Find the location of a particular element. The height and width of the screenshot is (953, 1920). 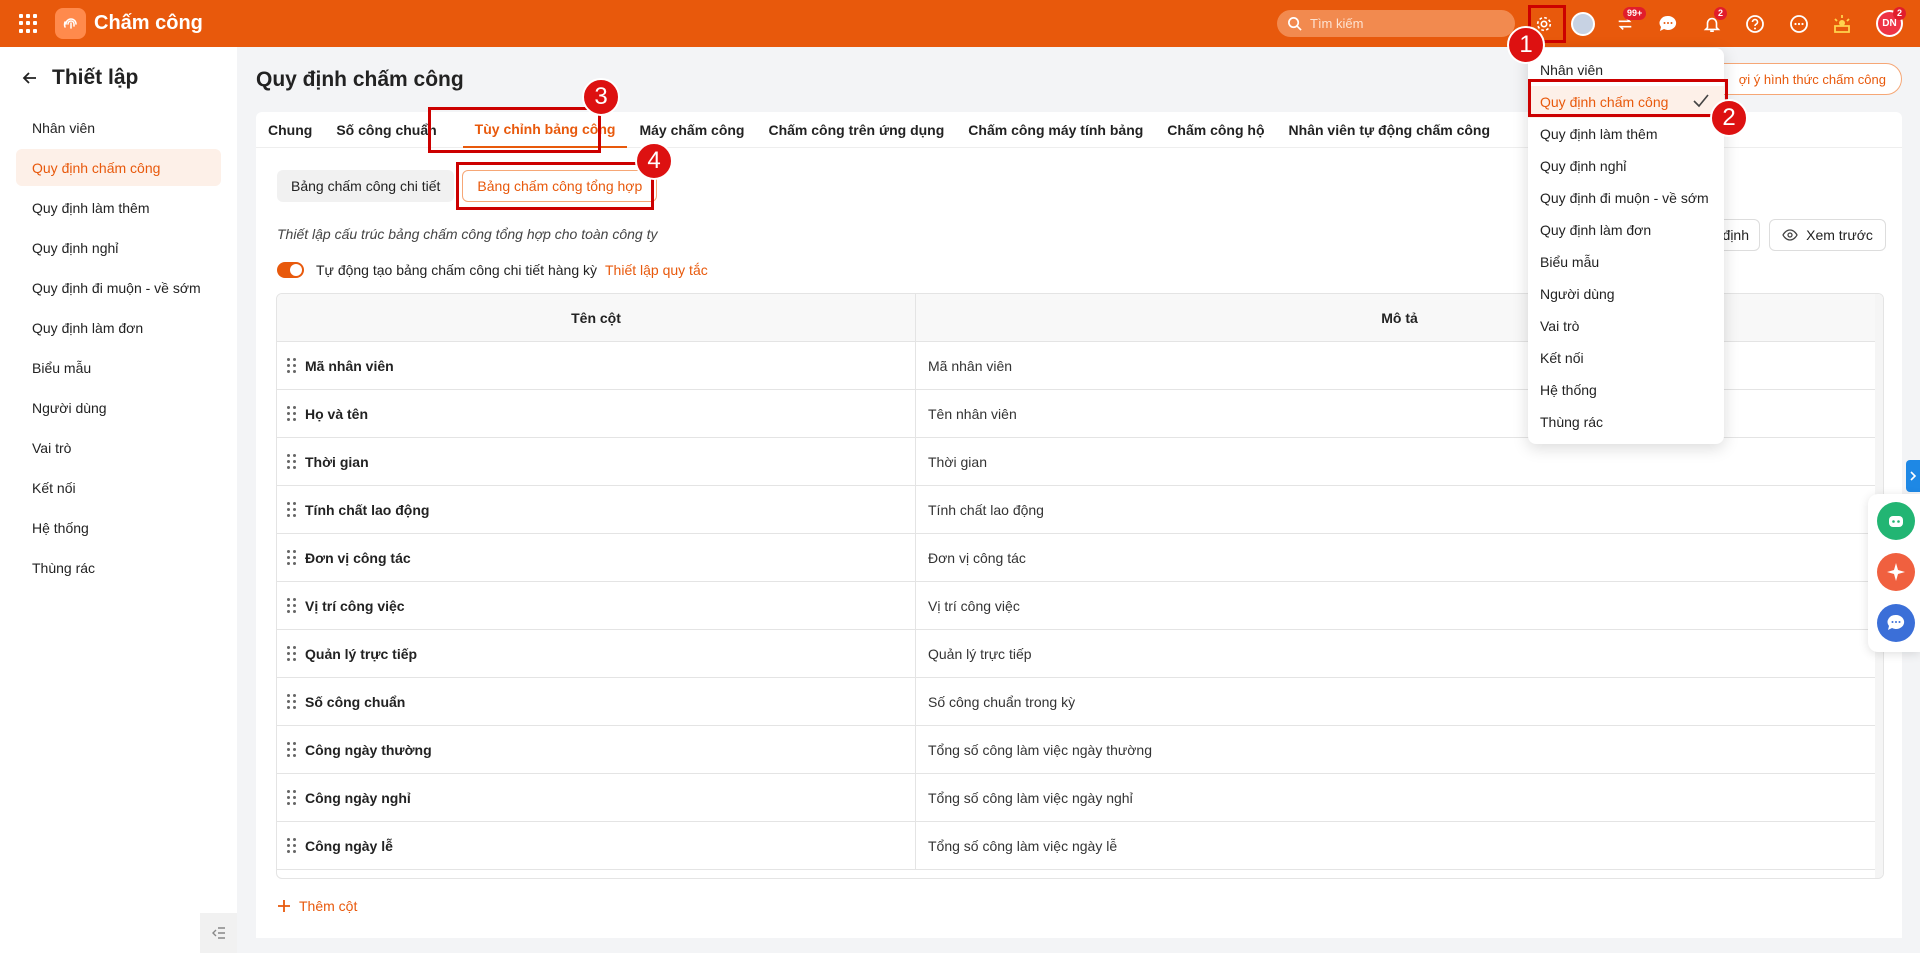

back-arrow-icon is located at coordinates (30, 78).